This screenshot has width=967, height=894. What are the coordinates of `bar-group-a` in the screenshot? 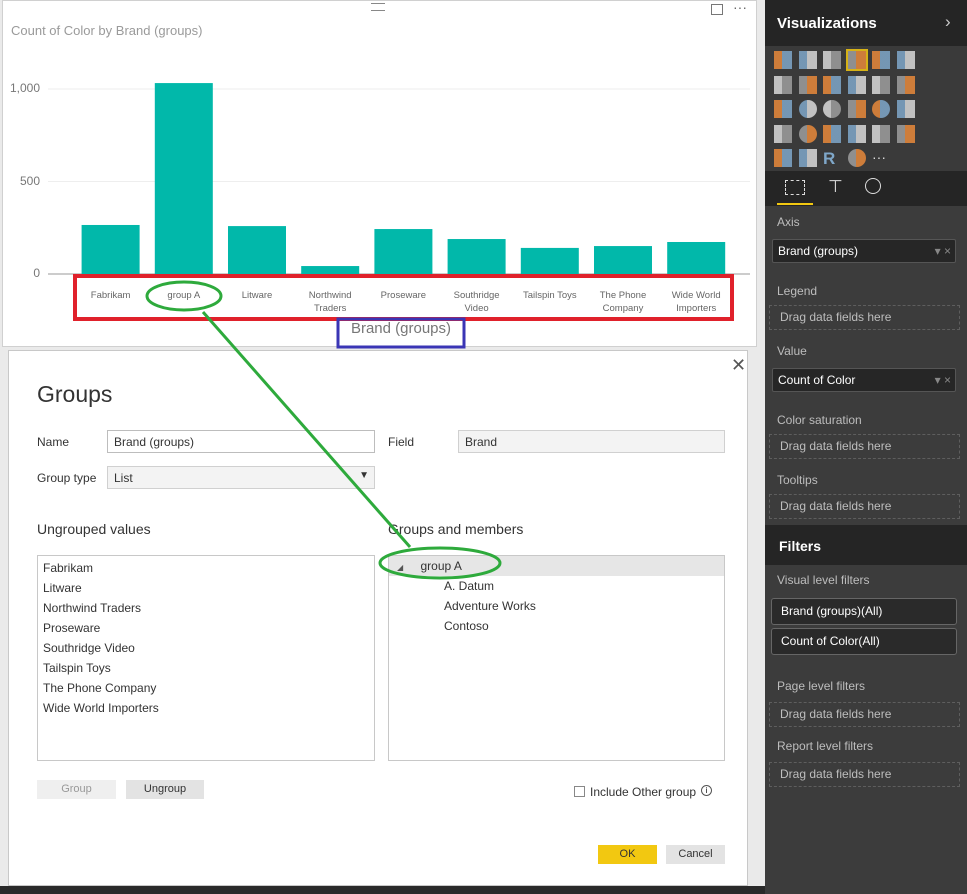 It's located at (183, 178).